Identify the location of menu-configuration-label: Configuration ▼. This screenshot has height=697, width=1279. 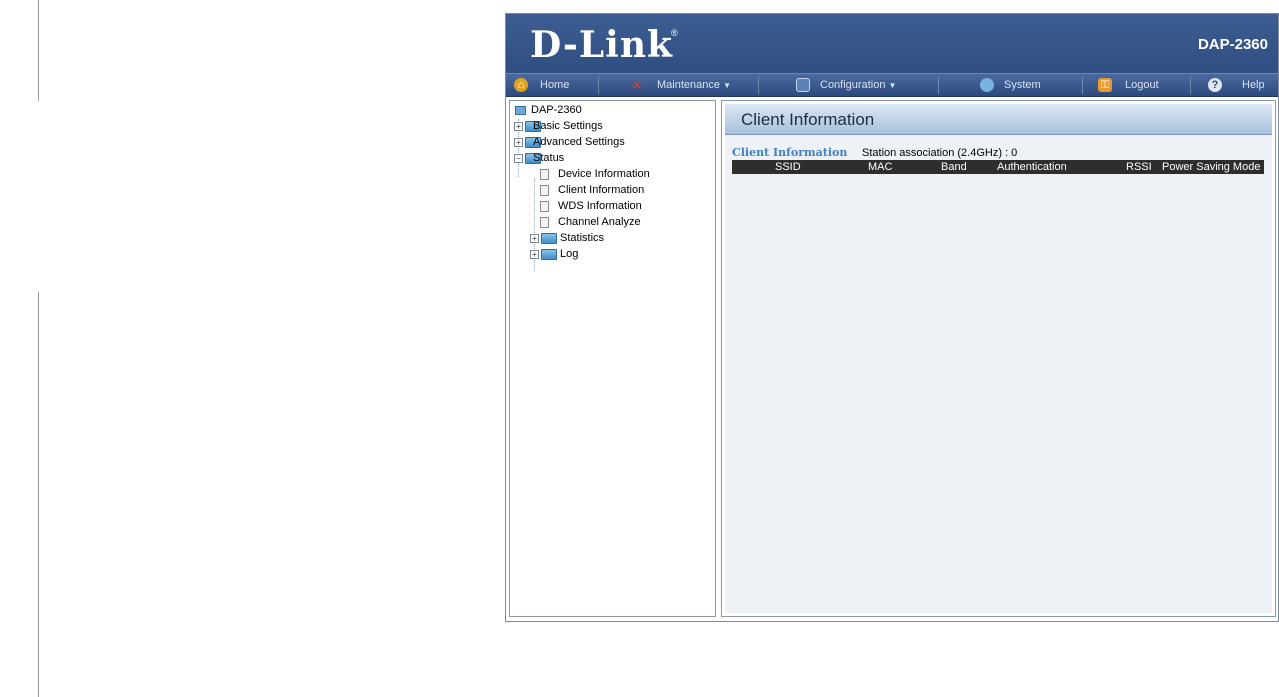
(858, 85).